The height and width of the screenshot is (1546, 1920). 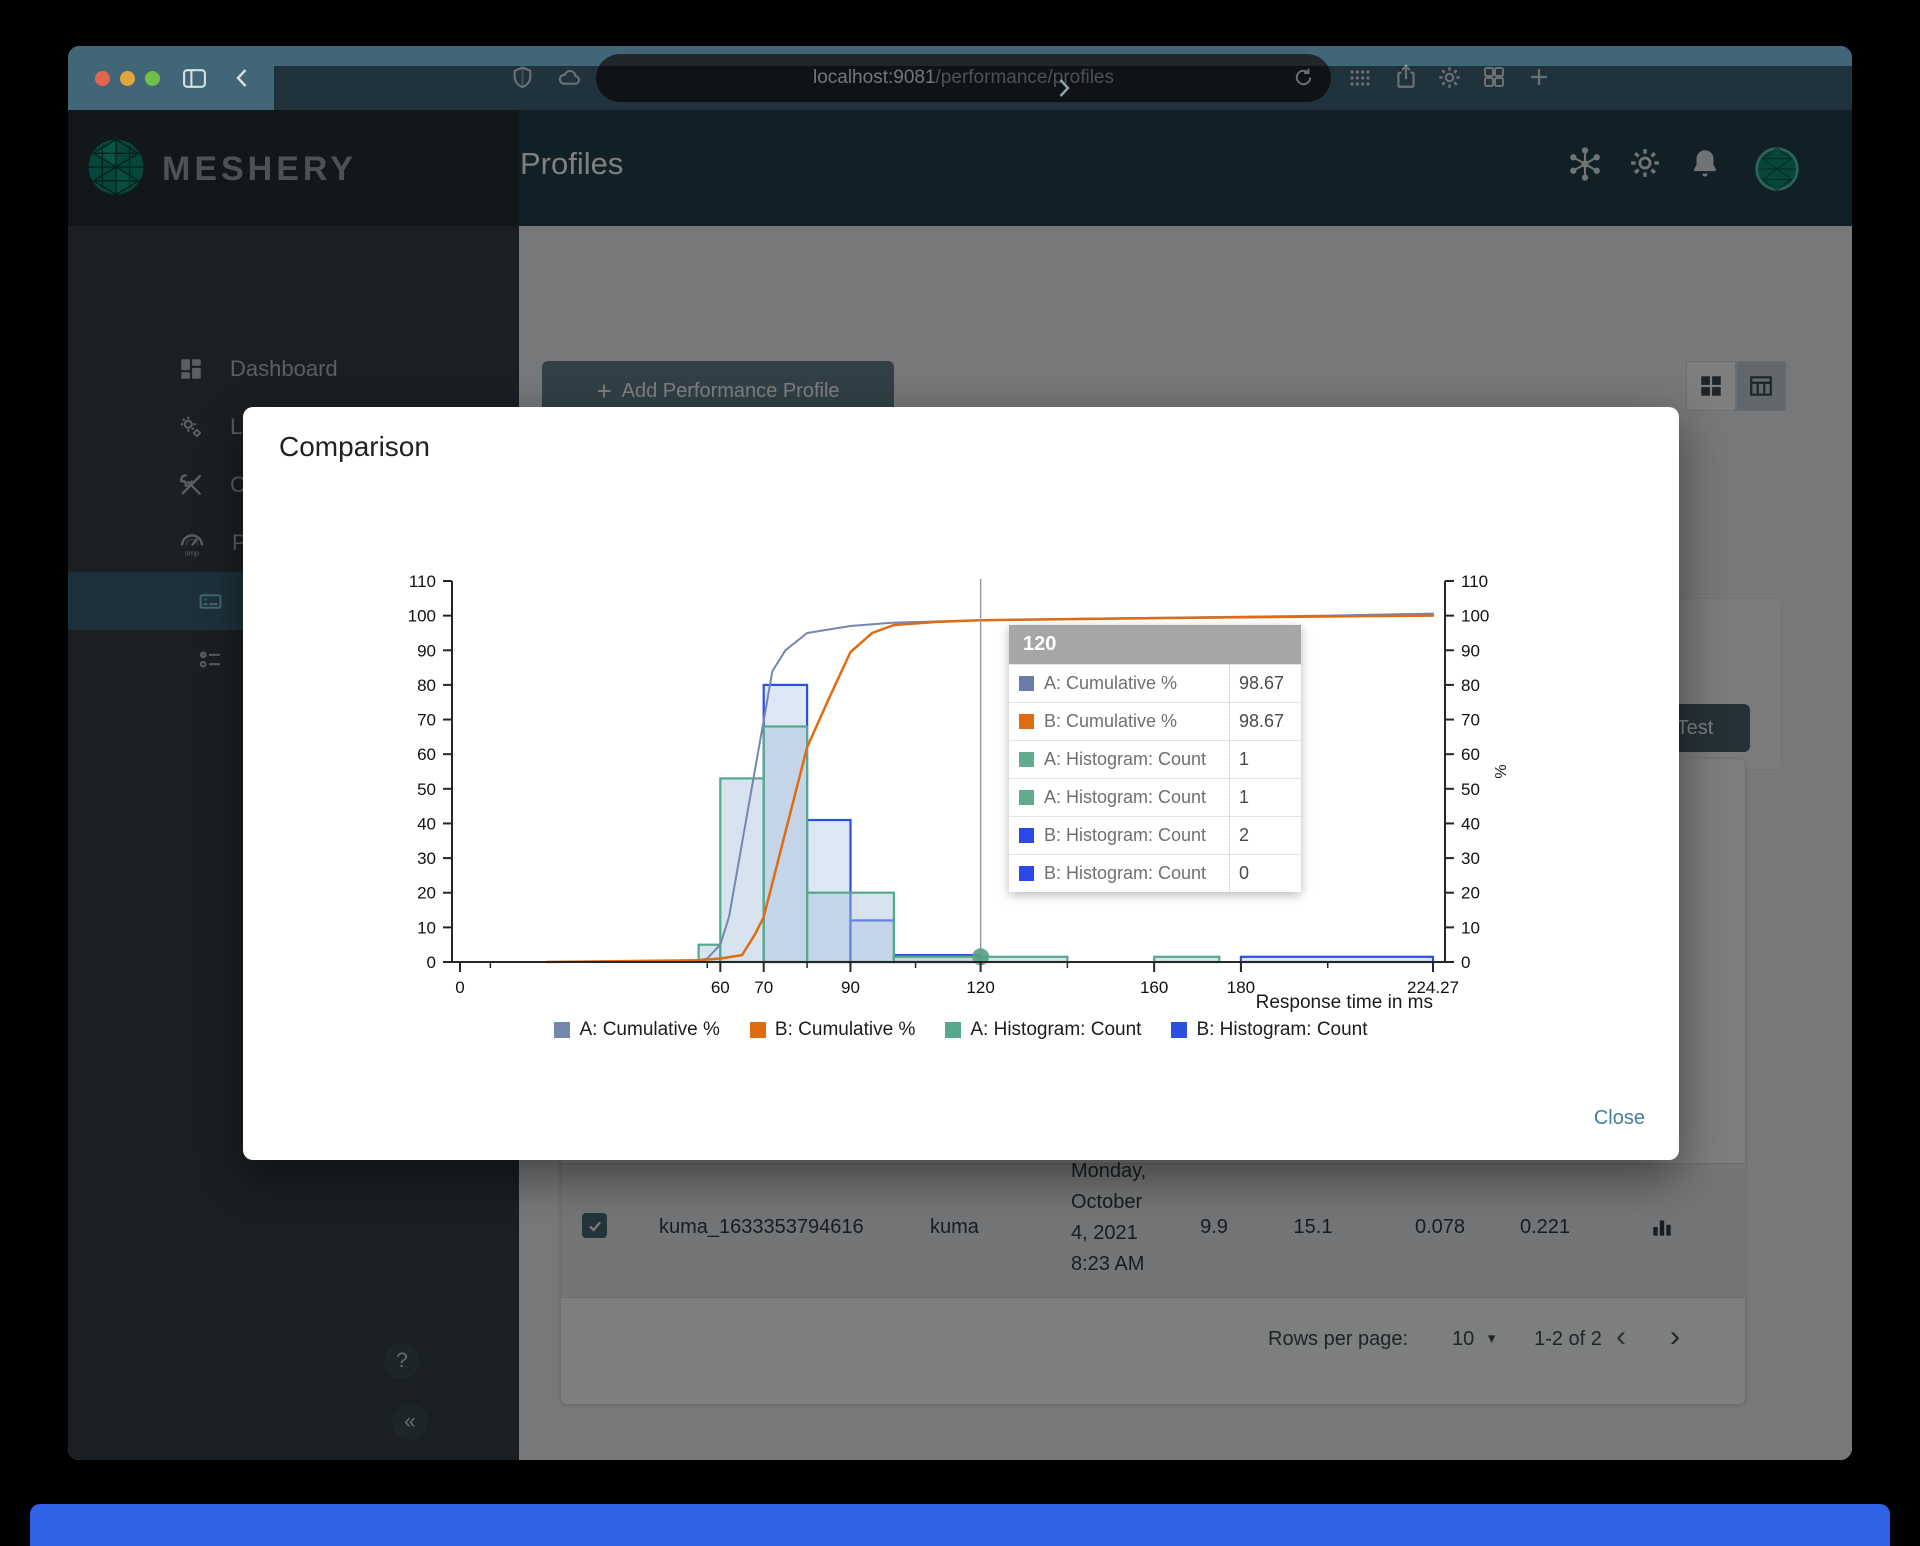 I want to click on legend-label: B: Histogram: Count, so click(x=1282, y=1029).